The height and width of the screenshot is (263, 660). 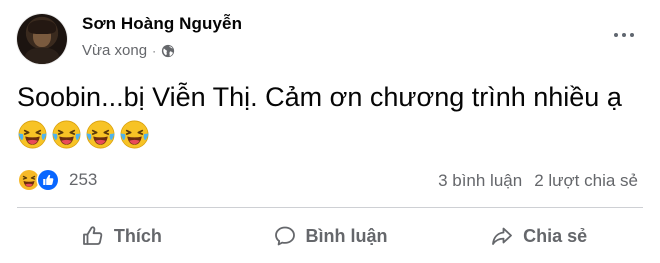 I want to click on share-label: Chia sẻ, so click(x=555, y=235).